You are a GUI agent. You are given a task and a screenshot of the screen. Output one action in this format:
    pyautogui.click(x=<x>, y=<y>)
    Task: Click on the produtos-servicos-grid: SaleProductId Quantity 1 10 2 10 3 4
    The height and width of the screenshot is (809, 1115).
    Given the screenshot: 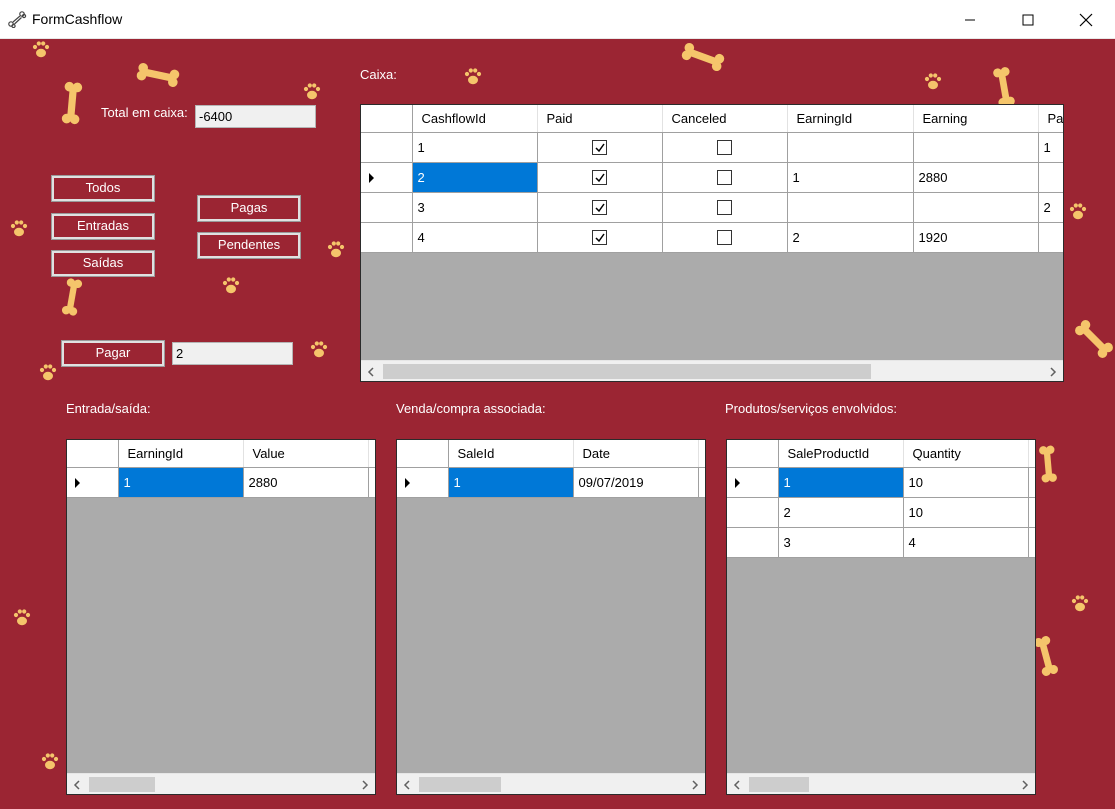 What is the action you would take?
    pyautogui.click(x=881, y=617)
    